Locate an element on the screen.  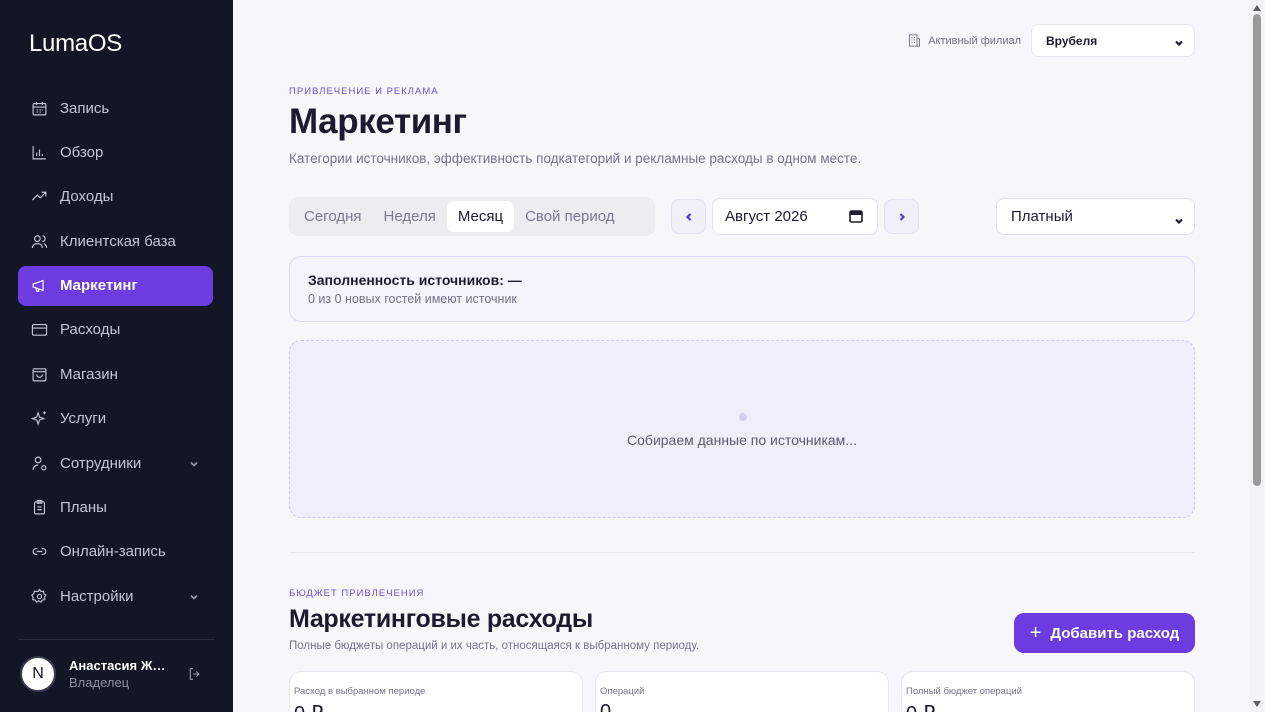
sidebar-item-label: Маркетинг is located at coordinates (99, 286).